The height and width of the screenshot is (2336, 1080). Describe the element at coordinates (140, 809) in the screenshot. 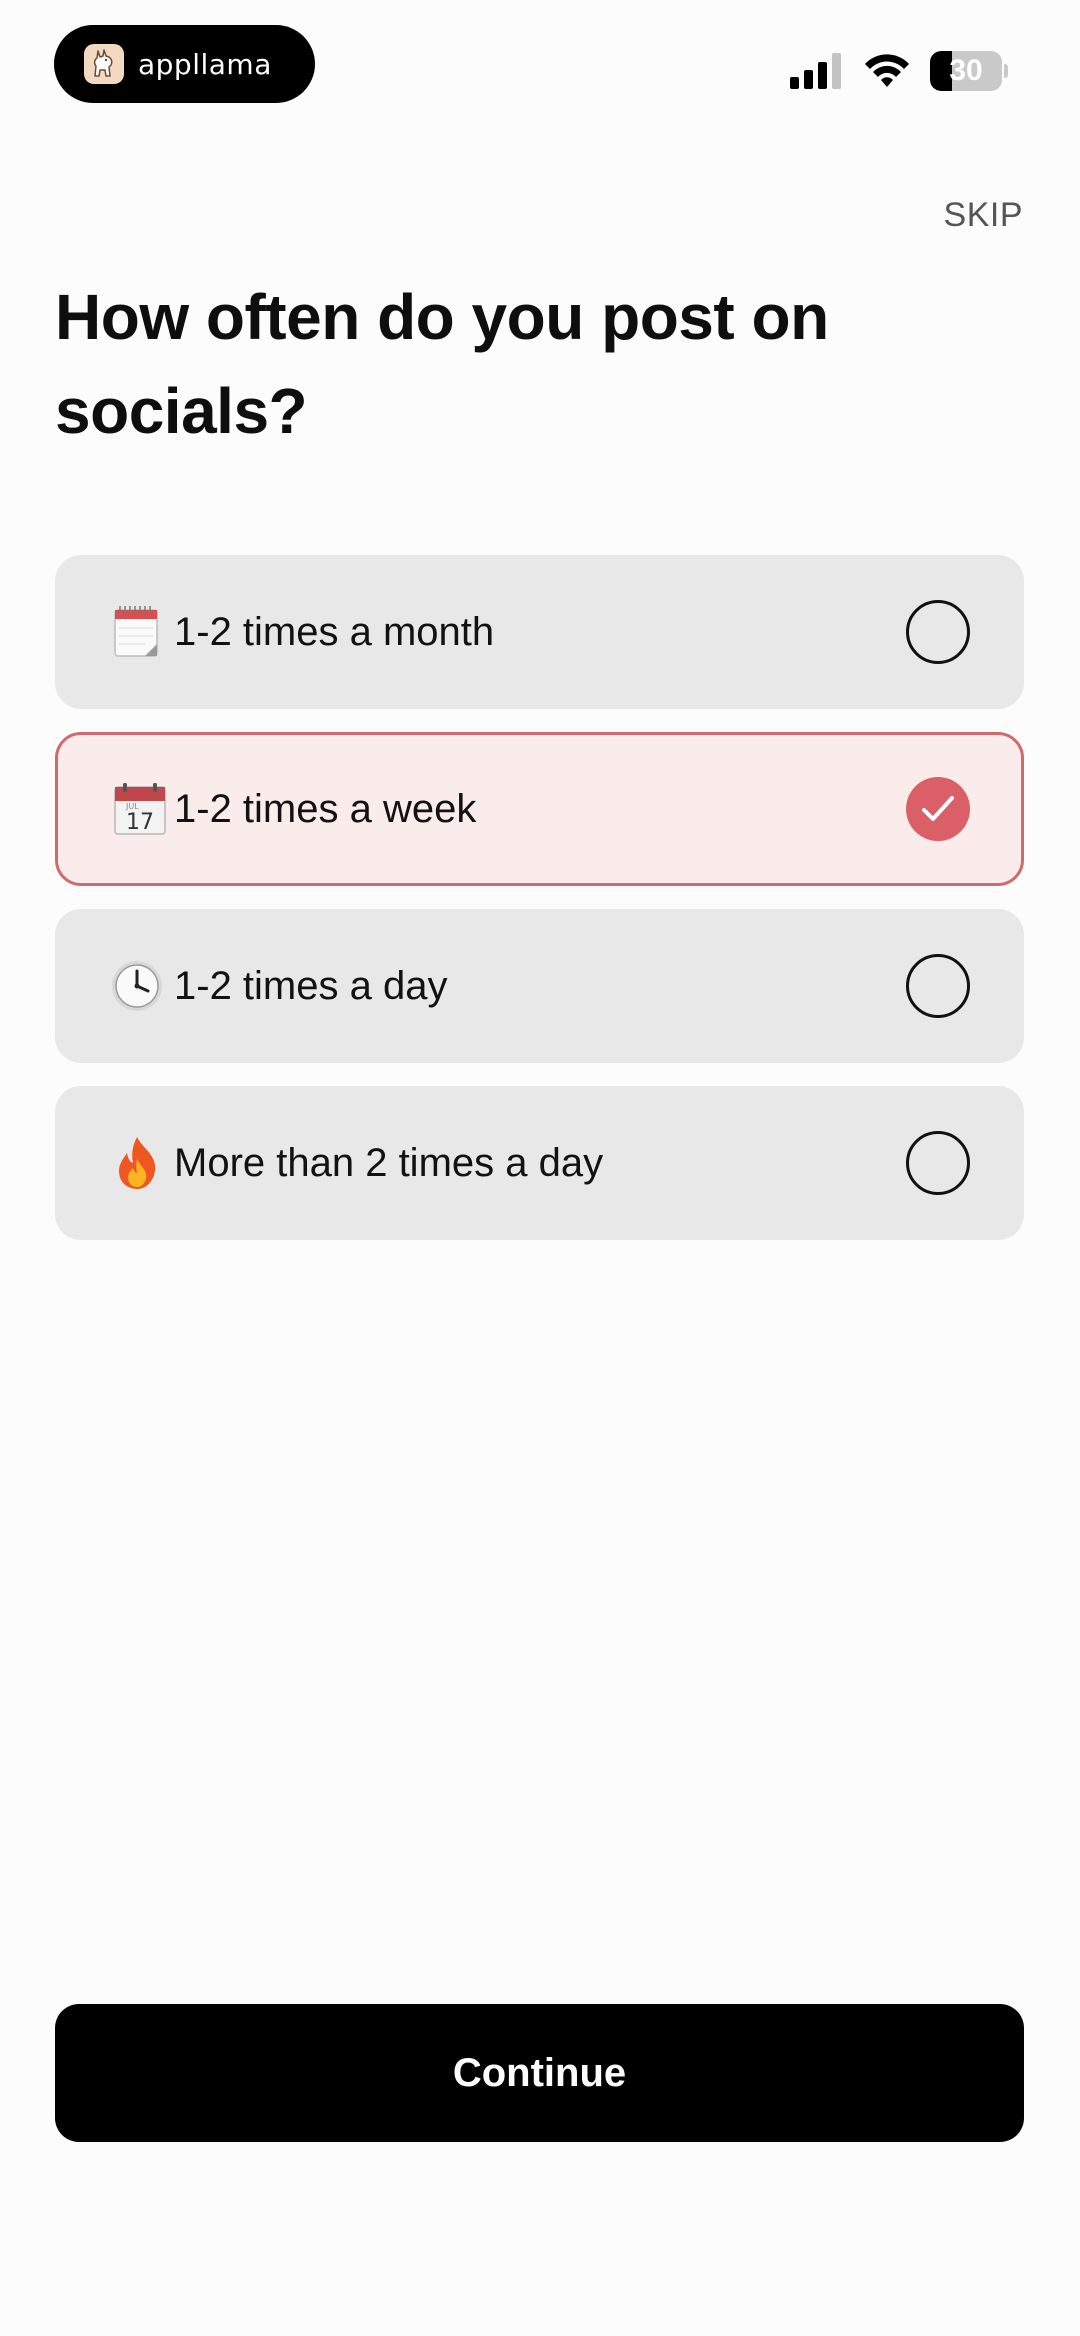

I see `calendar-icon: JUL 17` at that location.